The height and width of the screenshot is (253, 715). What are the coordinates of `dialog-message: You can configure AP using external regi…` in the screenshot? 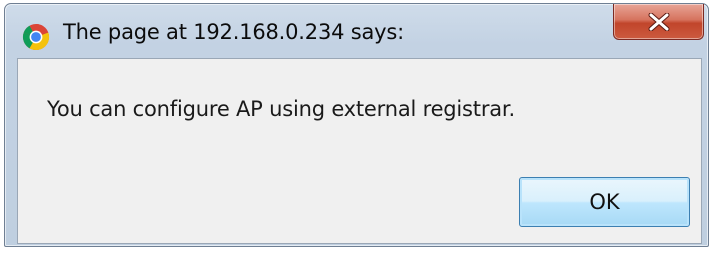 It's located at (281, 109).